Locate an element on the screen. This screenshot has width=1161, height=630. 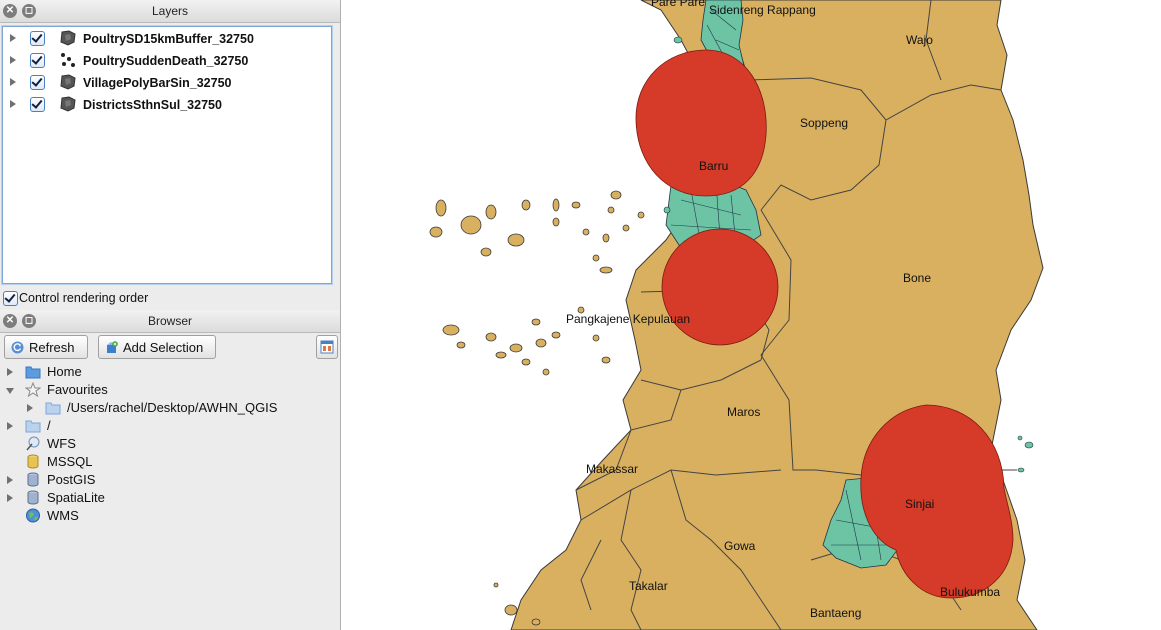
browser-item-root: / is located at coordinates (170, 426).